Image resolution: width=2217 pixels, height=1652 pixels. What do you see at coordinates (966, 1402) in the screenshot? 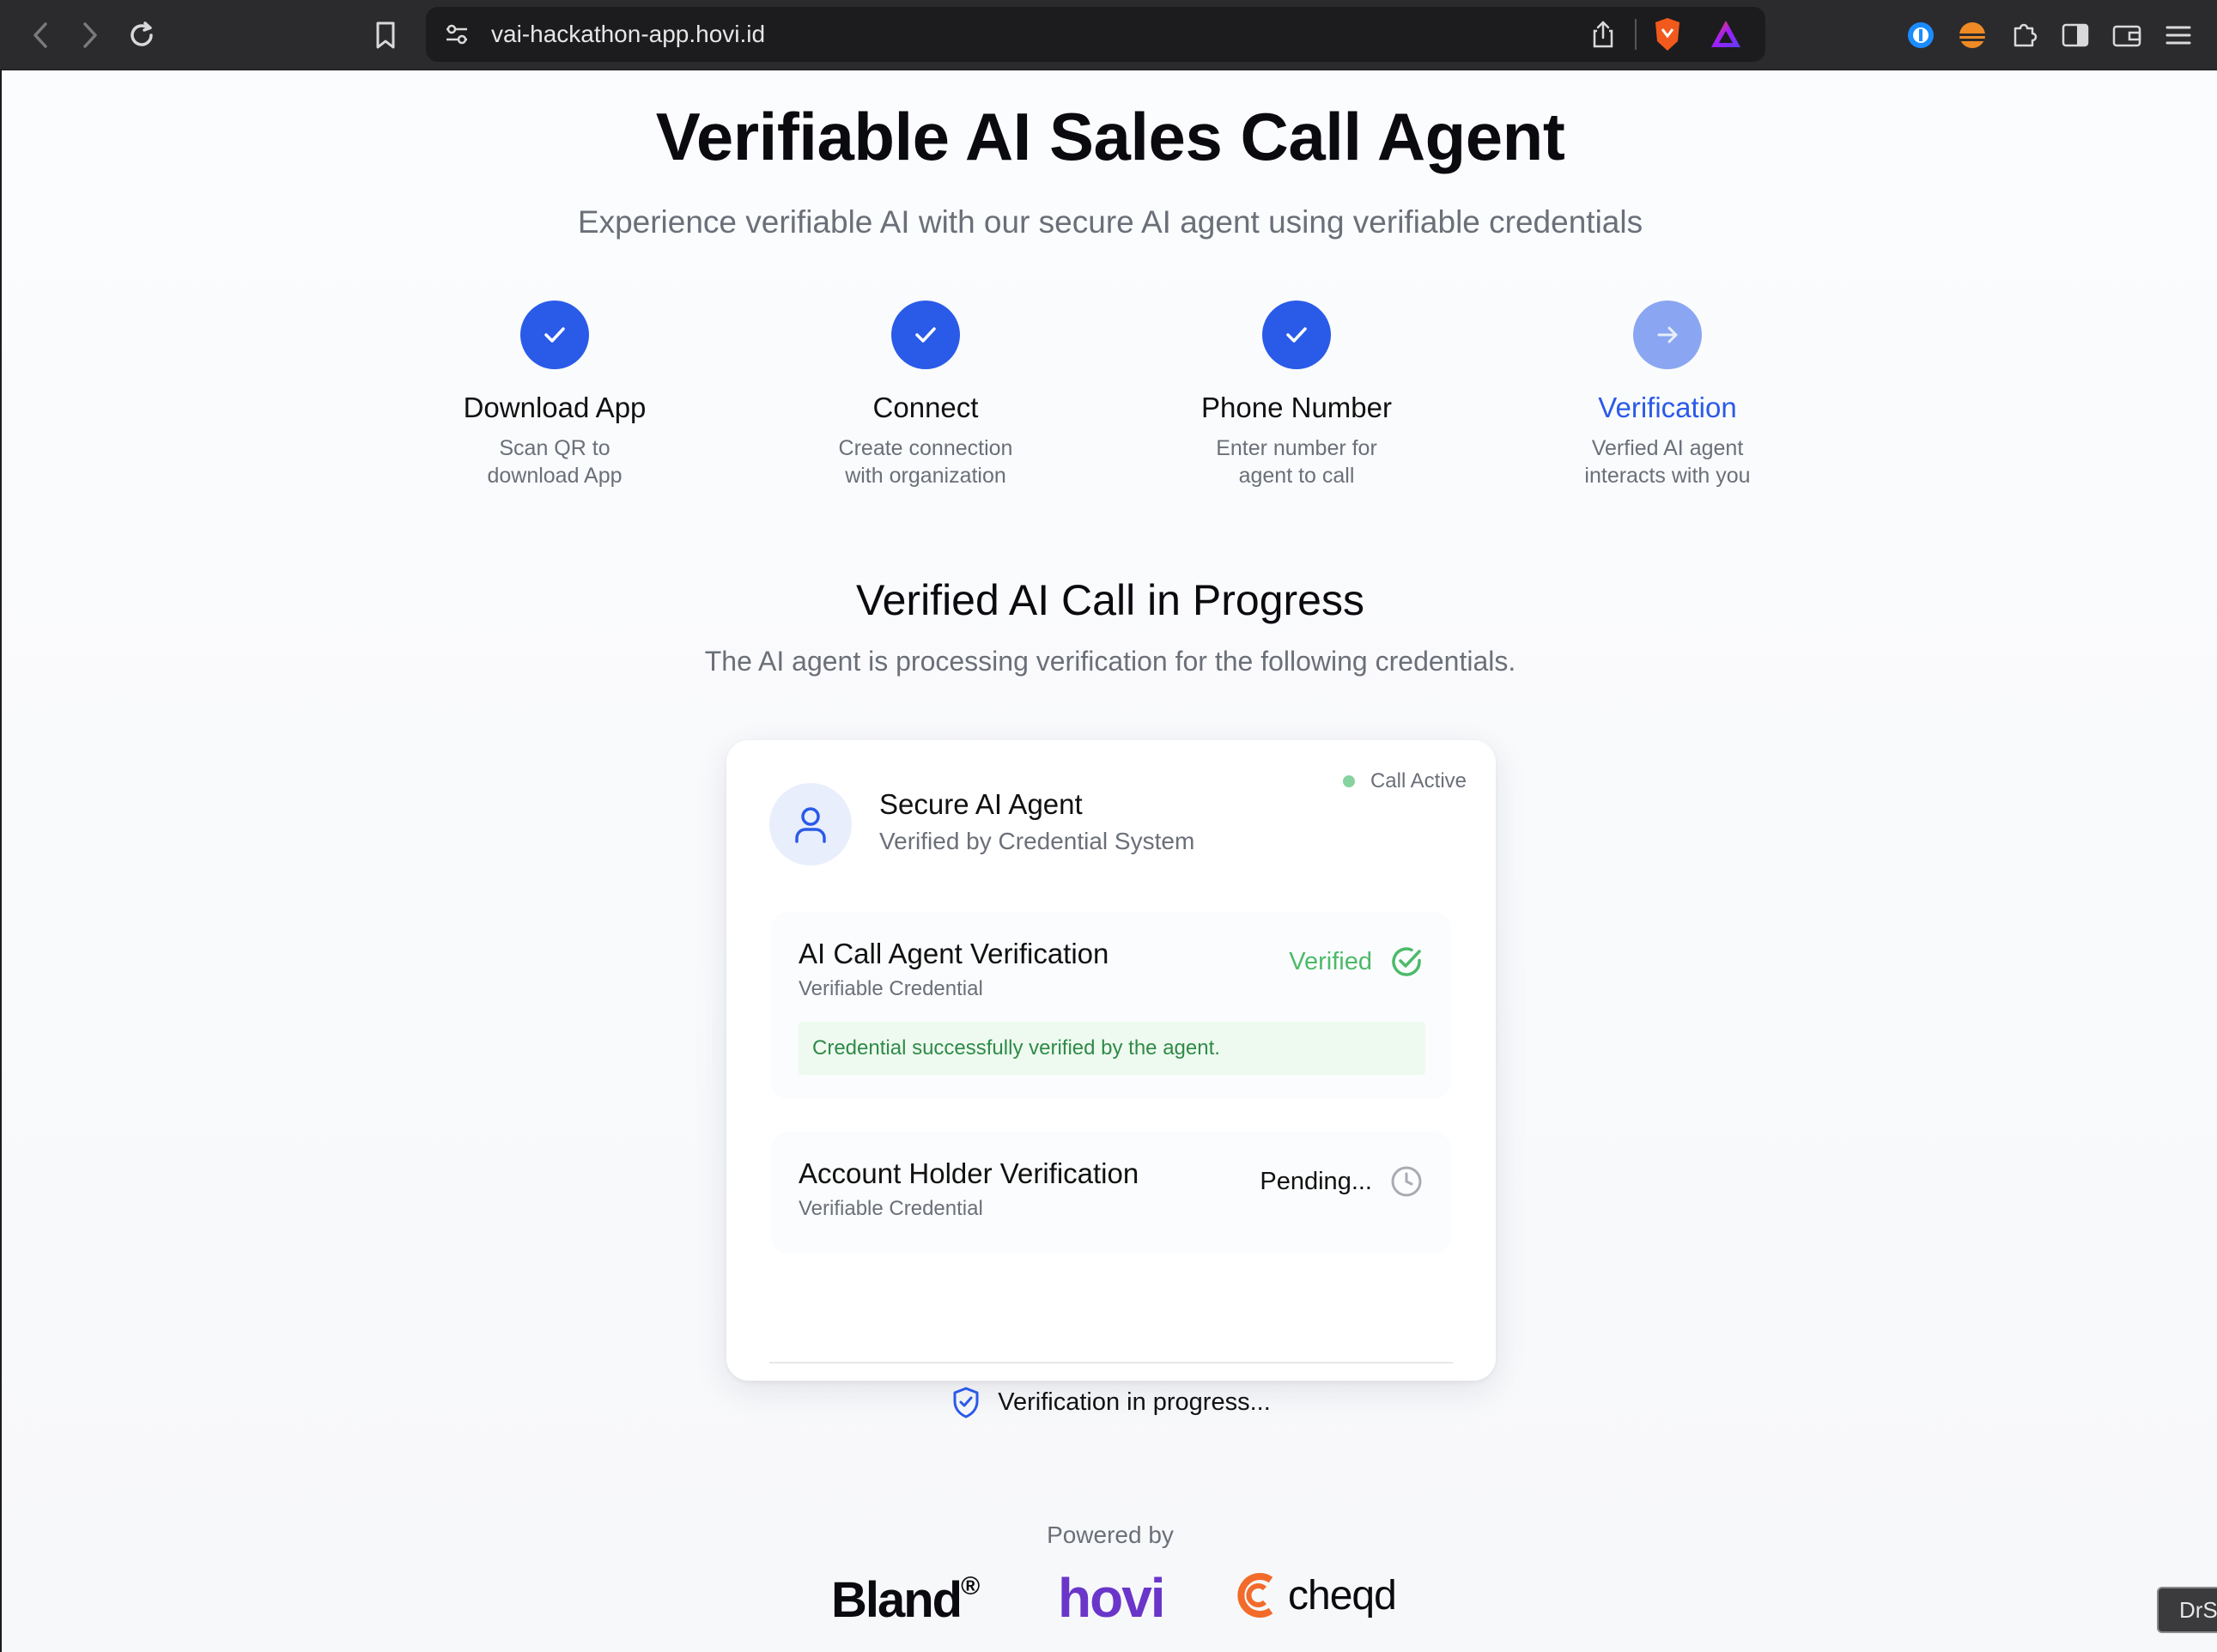
I see `shield-check-icon` at bounding box center [966, 1402].